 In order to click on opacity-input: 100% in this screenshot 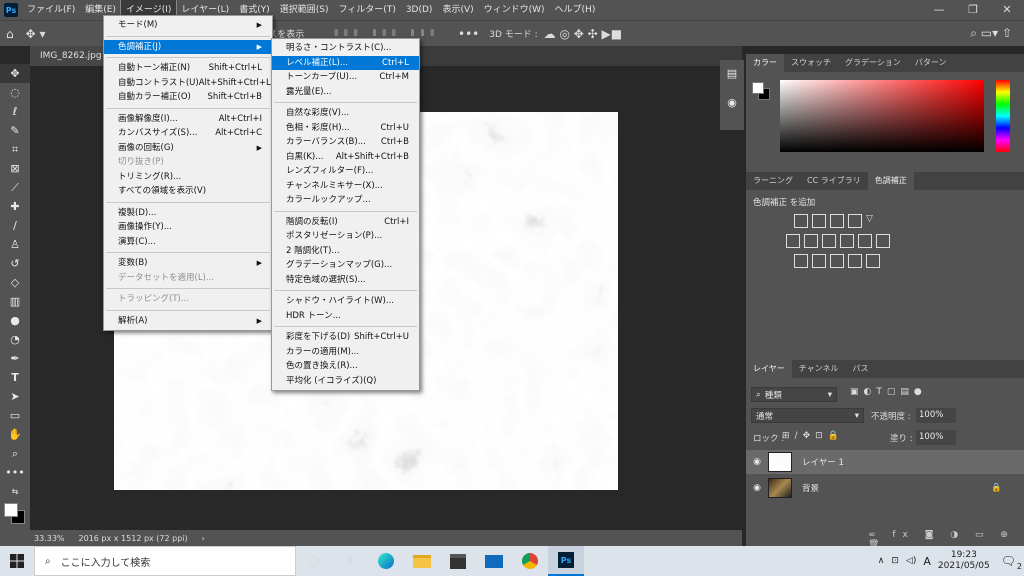, I will do `click(936, 415)`.